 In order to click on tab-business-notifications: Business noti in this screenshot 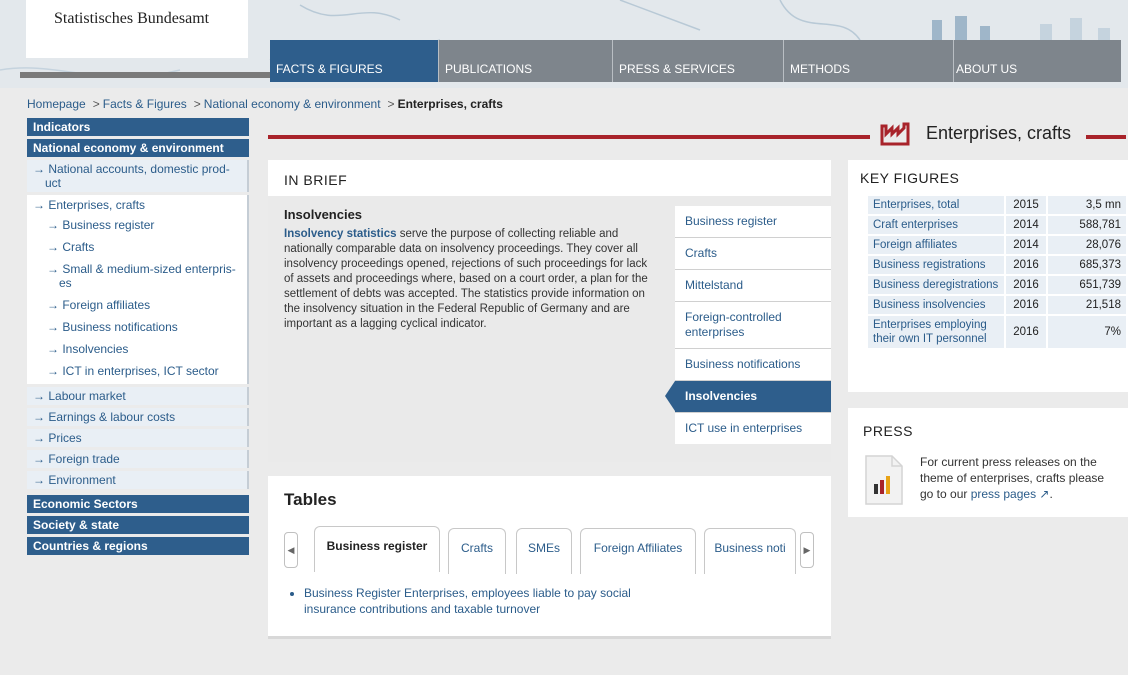, I will do `click(750, 551)`.